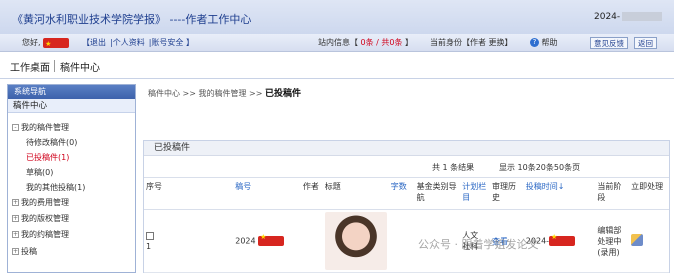 This screenshot has width=674, height=273. What do you see at coordinates (475, 193) in the screenshot?
I see `col-planned-column: 计划栏目` at bounding box center [475, 193].